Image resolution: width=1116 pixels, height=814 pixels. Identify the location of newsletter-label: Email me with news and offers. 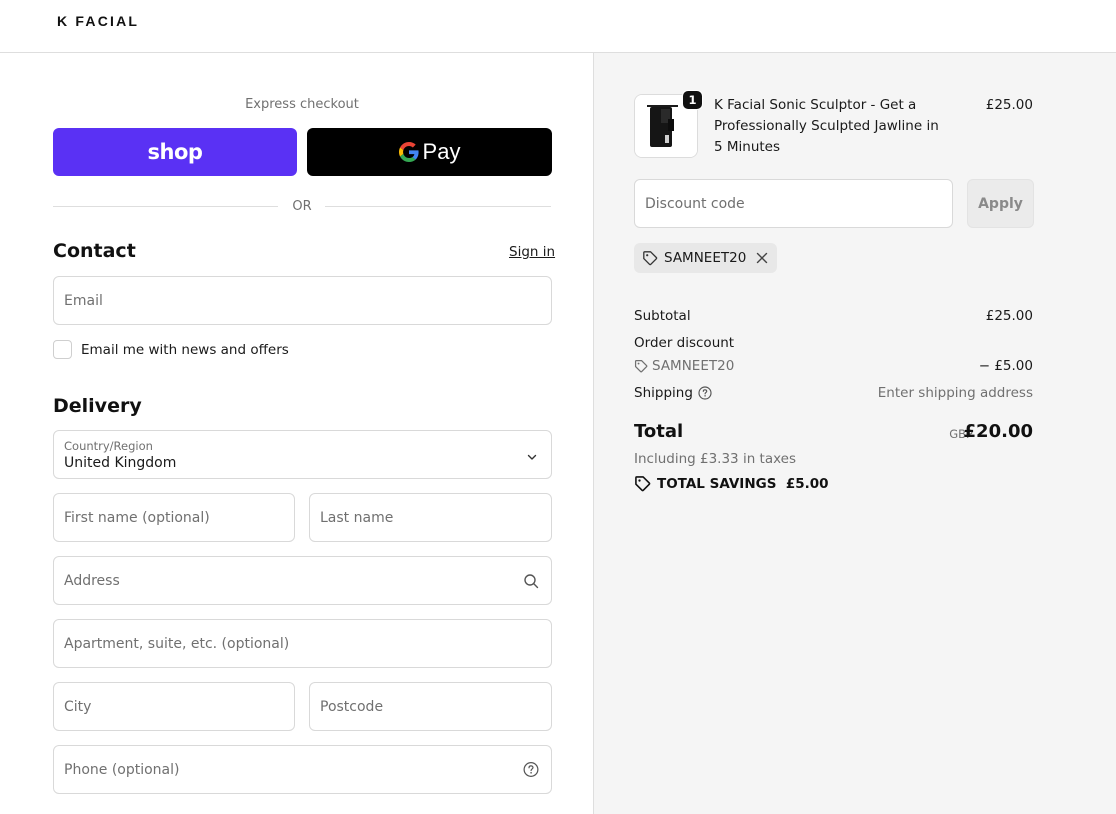
(185, 349).